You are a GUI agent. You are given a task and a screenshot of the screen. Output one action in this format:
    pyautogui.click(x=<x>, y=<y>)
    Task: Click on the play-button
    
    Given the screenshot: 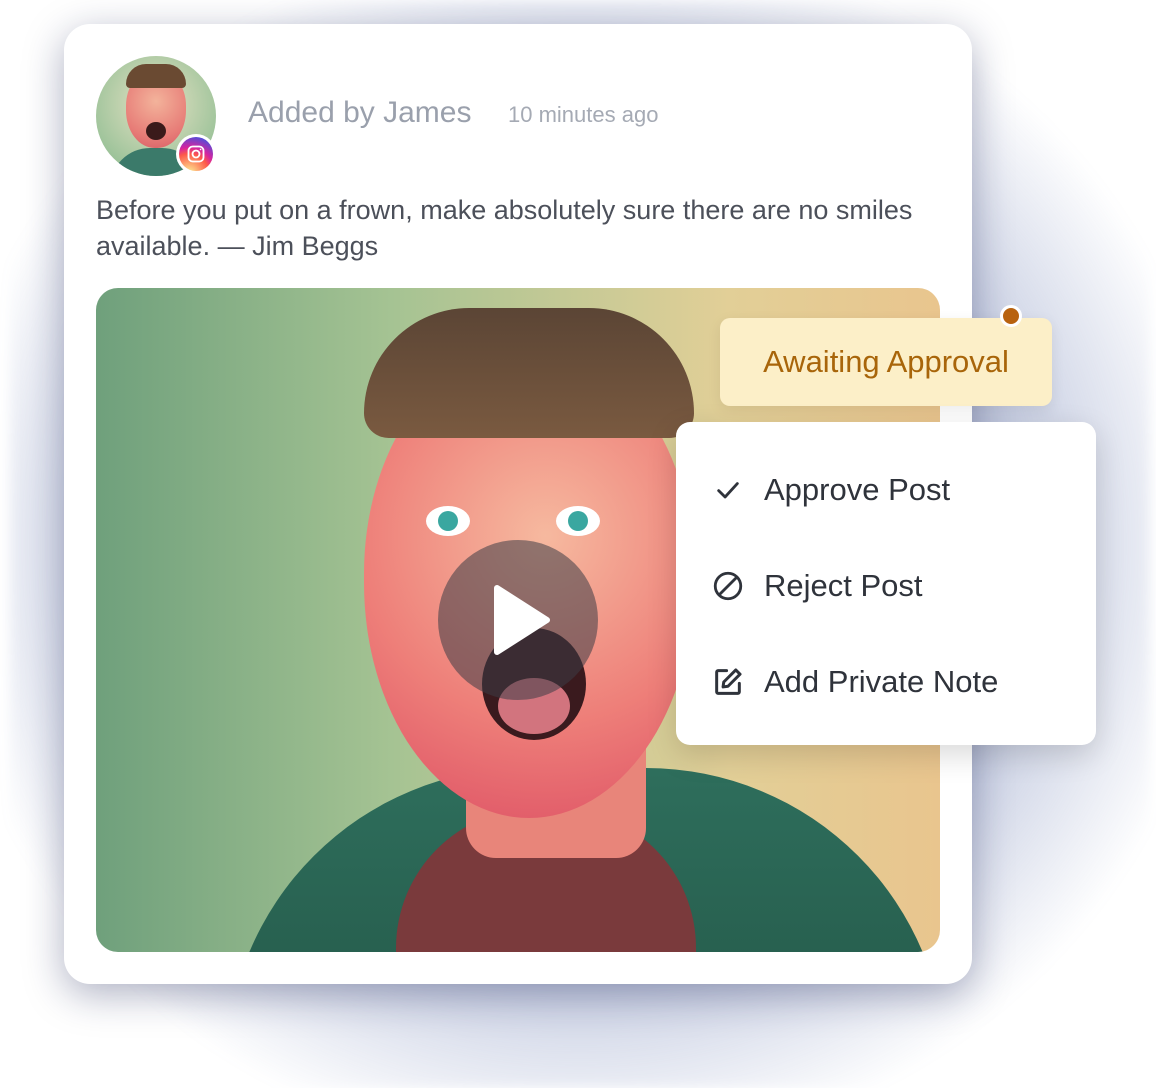 What is the action you would take?
    pyautogui.click(x=518, y=620)
    